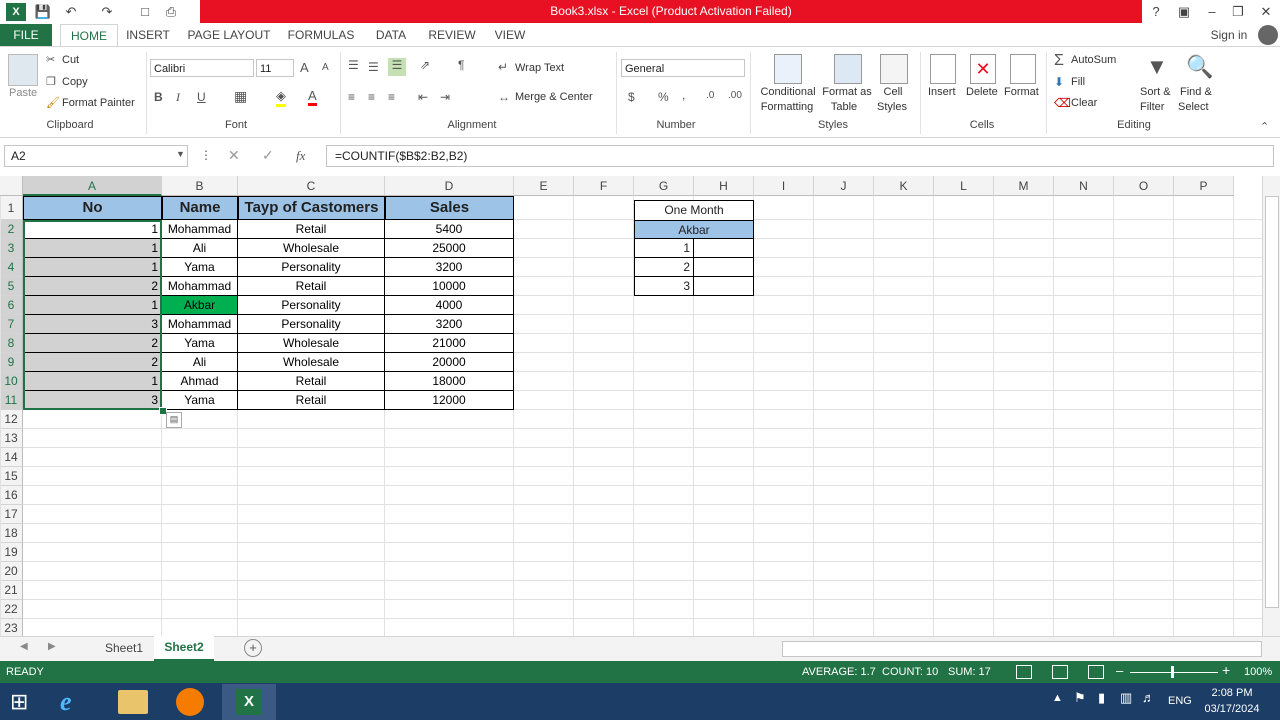 Image resolution: width=1280 pixels, height=720 pixels. Describe the element at coordinates (694, 229) in the screenshot. I see `side-table-name: Akbar` at that location.